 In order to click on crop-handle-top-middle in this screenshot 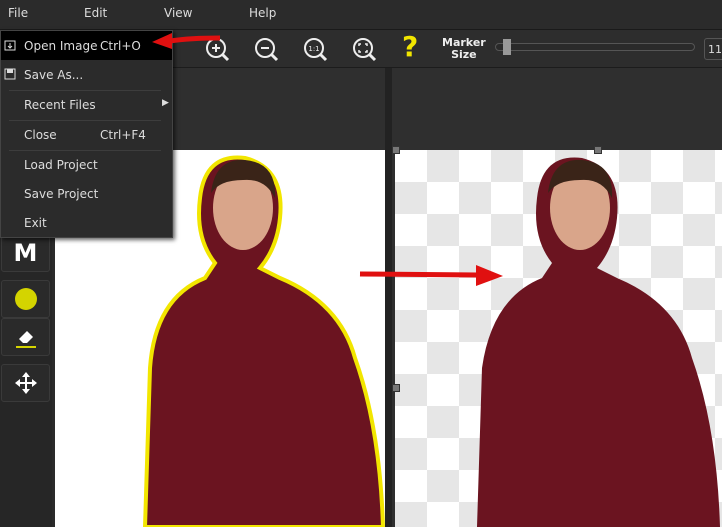, I will do `click(598, 150)`.